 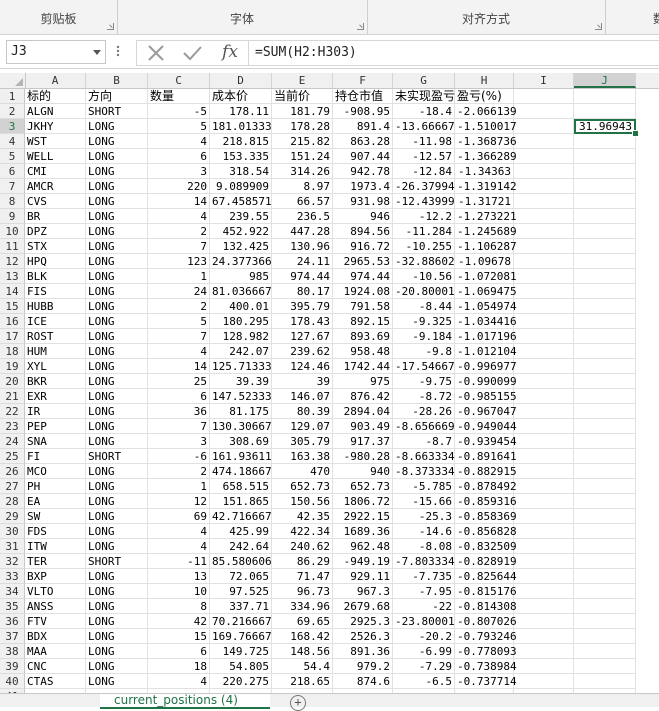 I want to click on column-header-f: F, so click(x=363, y=80).